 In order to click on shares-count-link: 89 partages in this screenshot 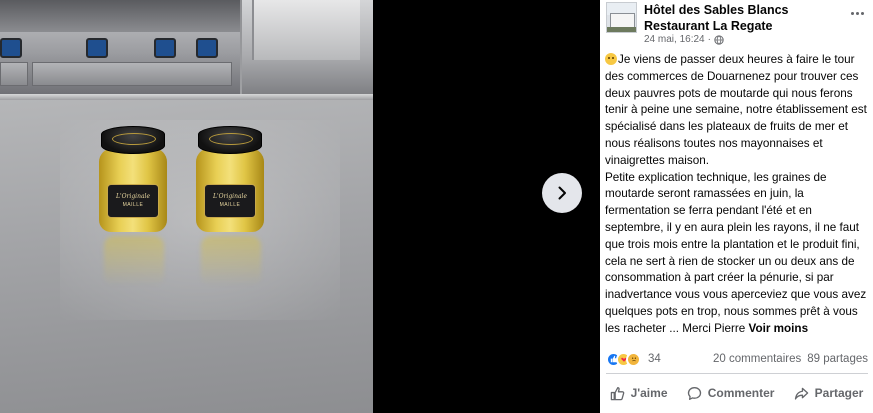, I will do `click(837, 359)`.